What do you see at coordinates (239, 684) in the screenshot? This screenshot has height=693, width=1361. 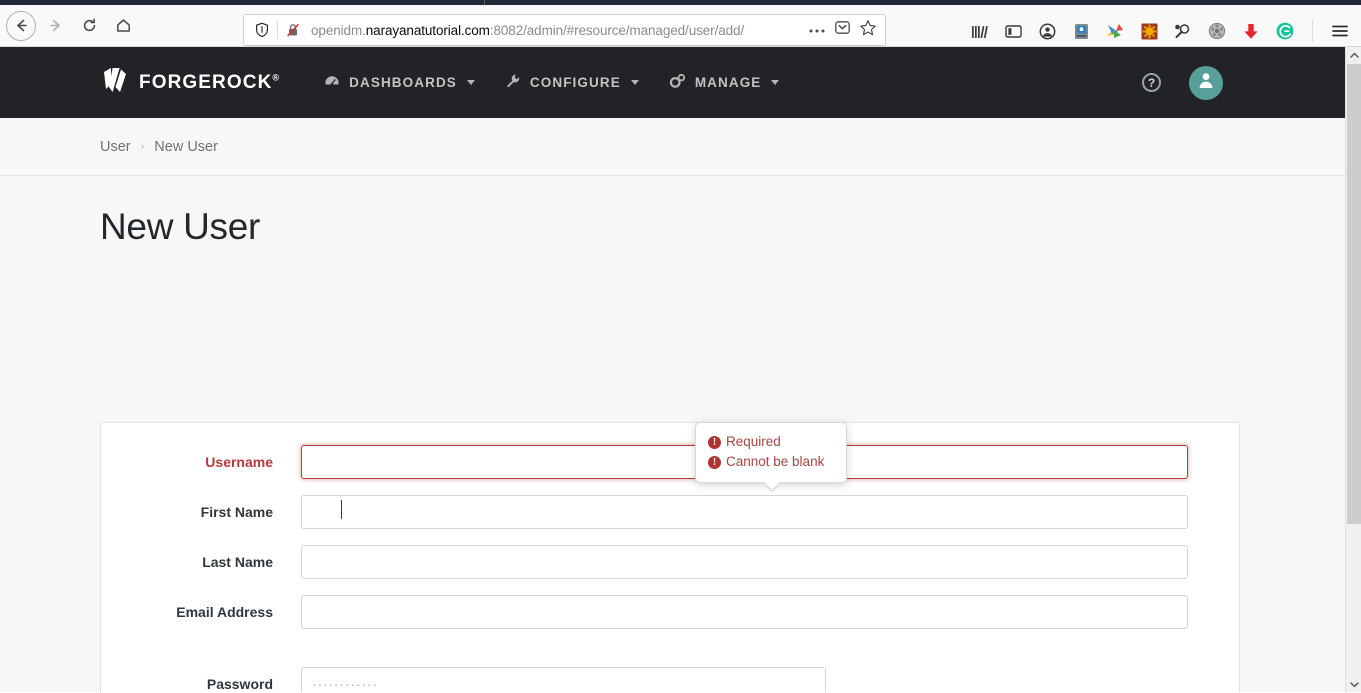 I see `label-password: Password` at bounding box center [239, 684].